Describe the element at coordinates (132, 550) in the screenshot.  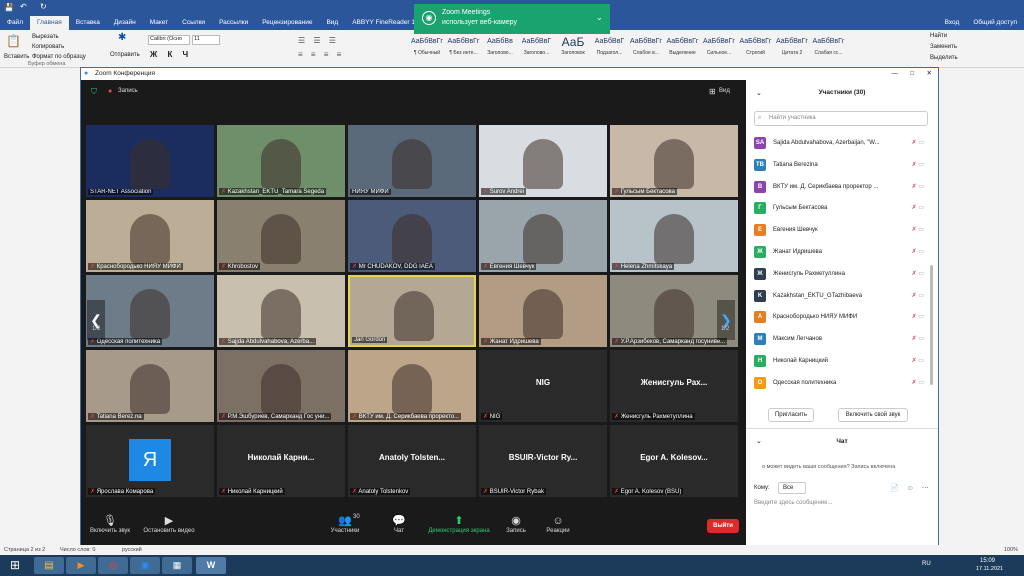
I see `language-status: русский` at that location.